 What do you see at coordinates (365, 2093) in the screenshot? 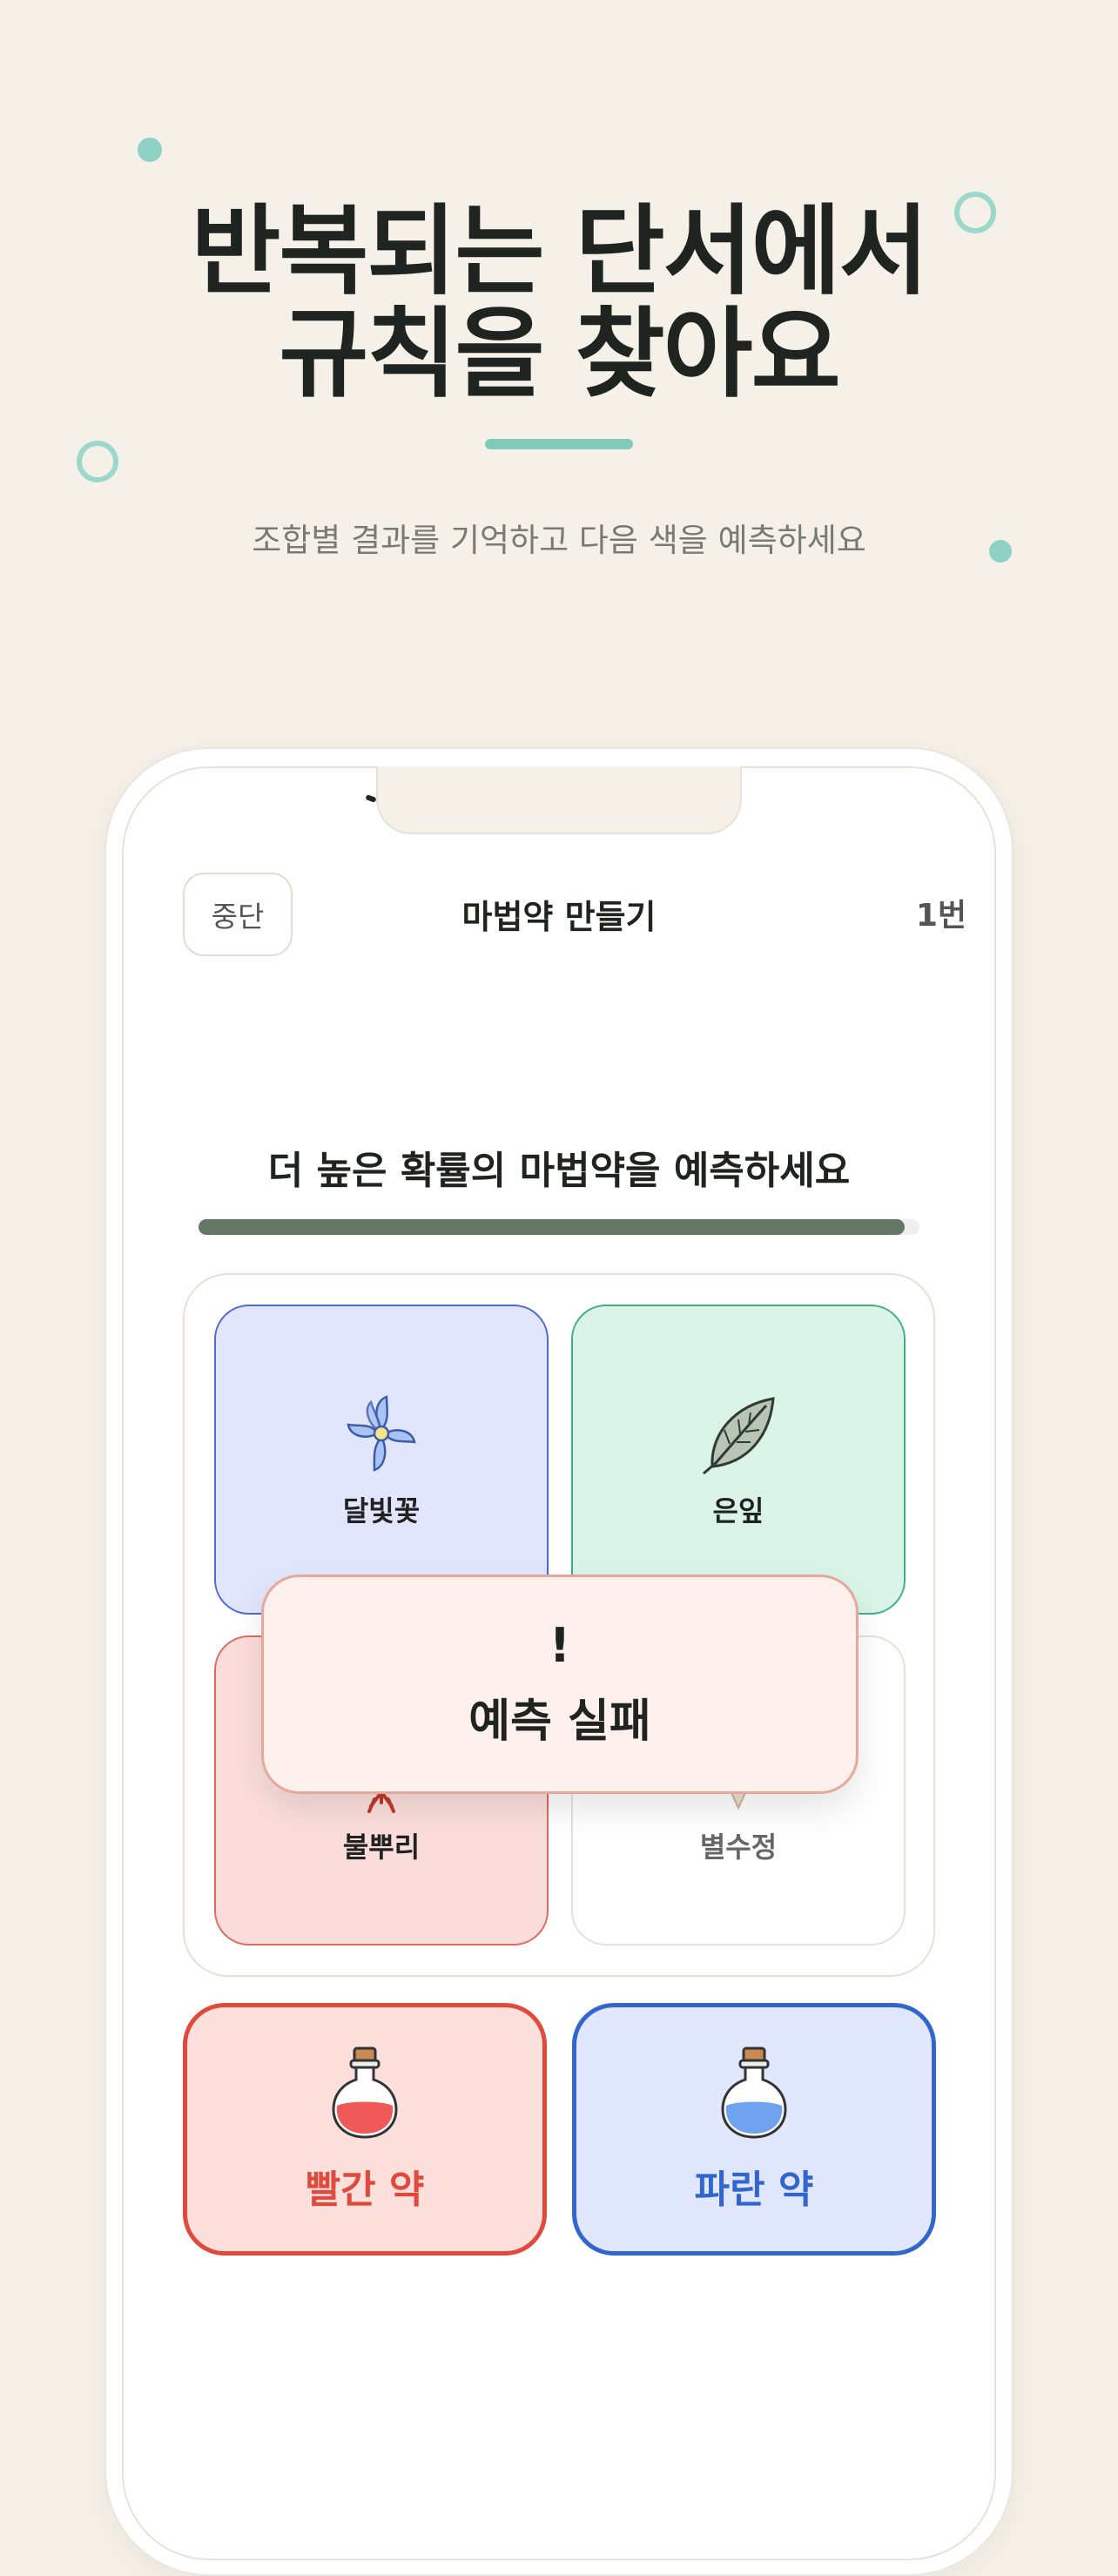
I see `red-potion-icon` at bounding box center [365, 2093].